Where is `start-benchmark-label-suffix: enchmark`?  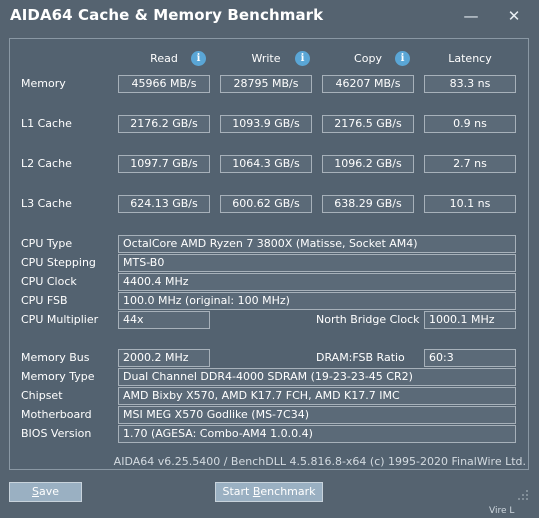 start-benchmark-label-suffix: enchmark is located at coordinates (288, 491).